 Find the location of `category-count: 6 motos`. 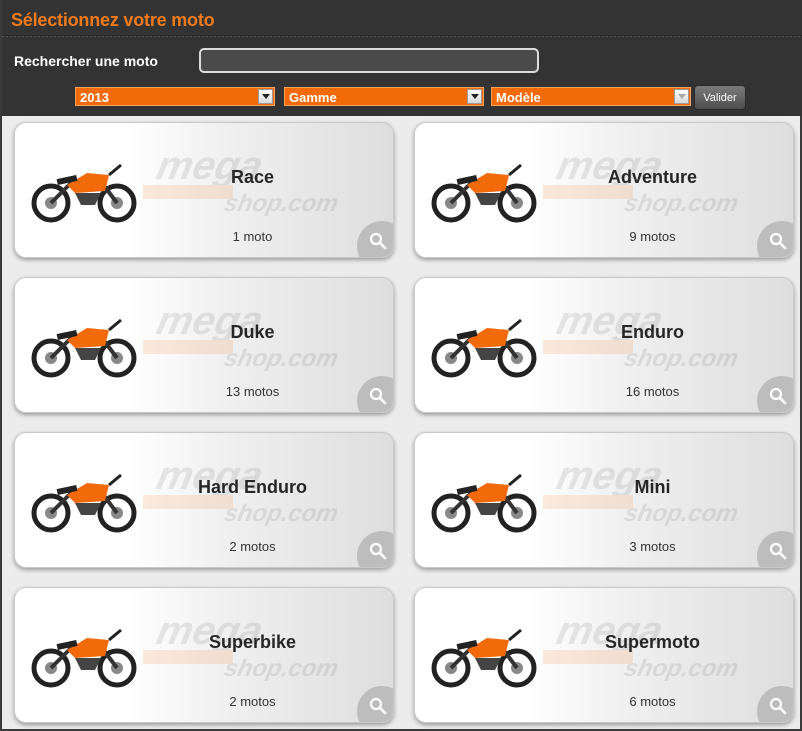

category-count: 6 motos is located at coordinates (652, 701).